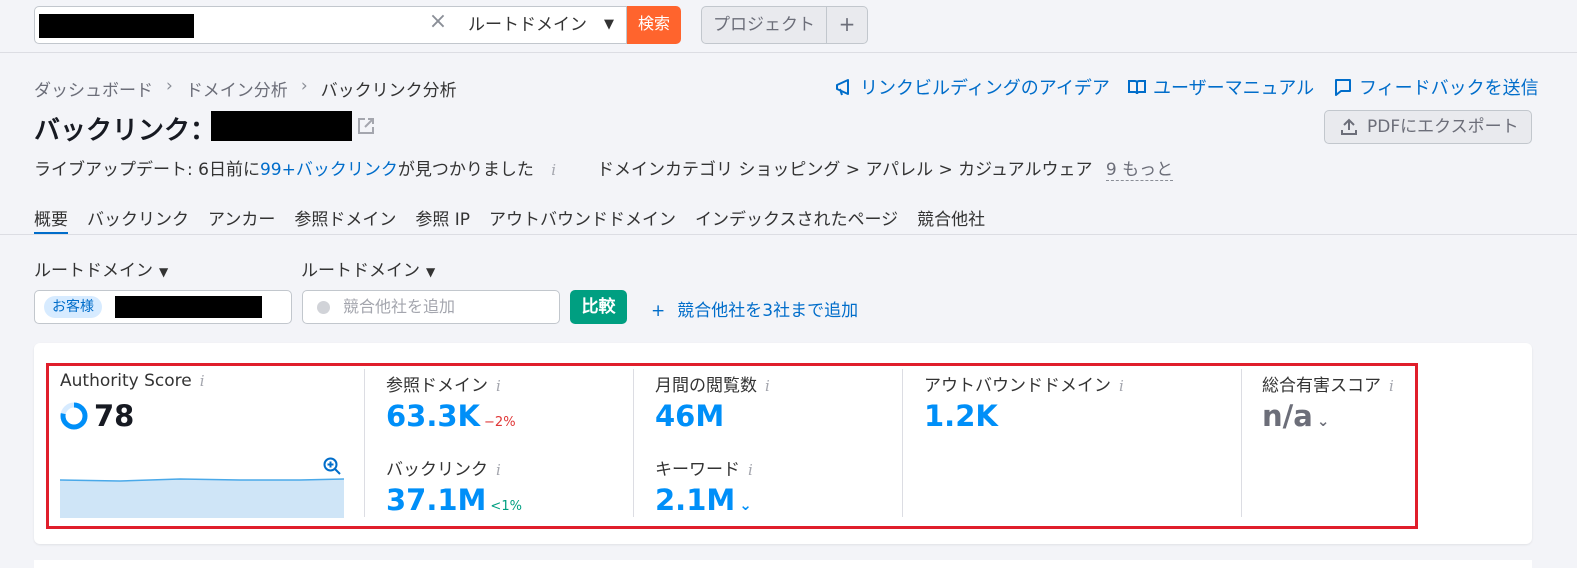  I want to click on toxic-score-value-wrap: n/a ⌄, so click(1295, 416).